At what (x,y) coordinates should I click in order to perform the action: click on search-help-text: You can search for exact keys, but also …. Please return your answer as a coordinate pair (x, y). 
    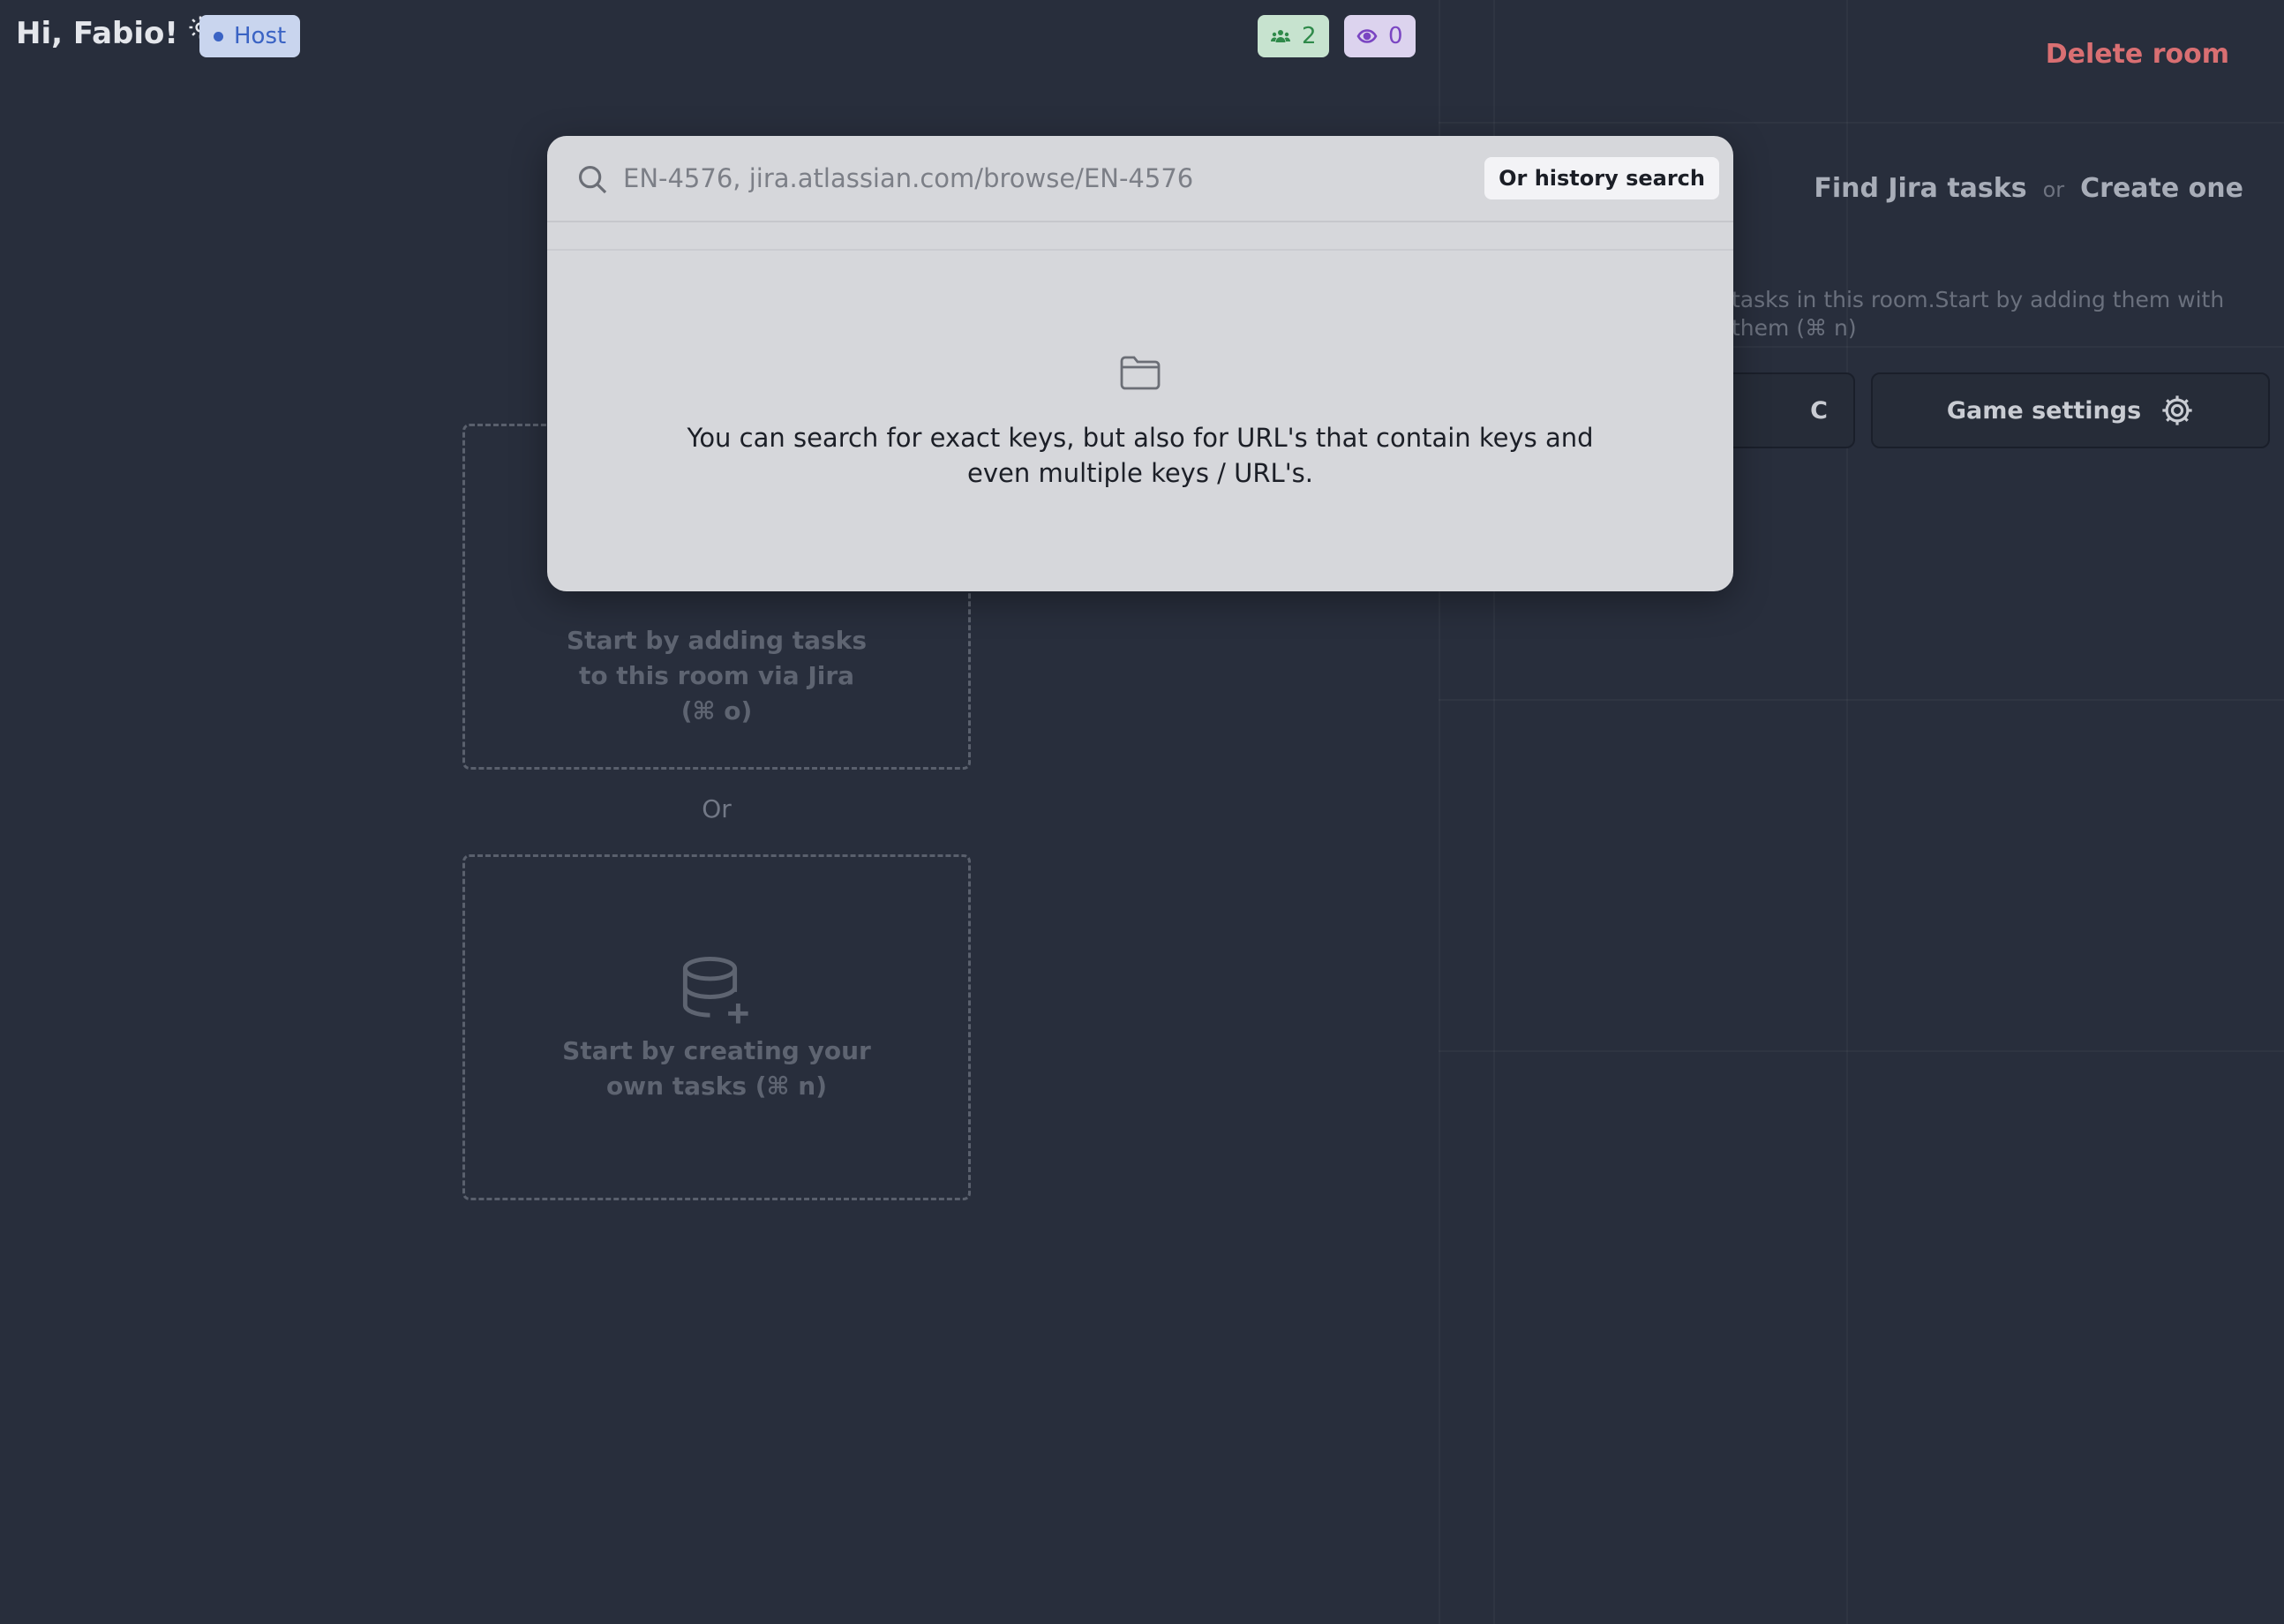
    Looking at the image, I should click on (1140, 455).